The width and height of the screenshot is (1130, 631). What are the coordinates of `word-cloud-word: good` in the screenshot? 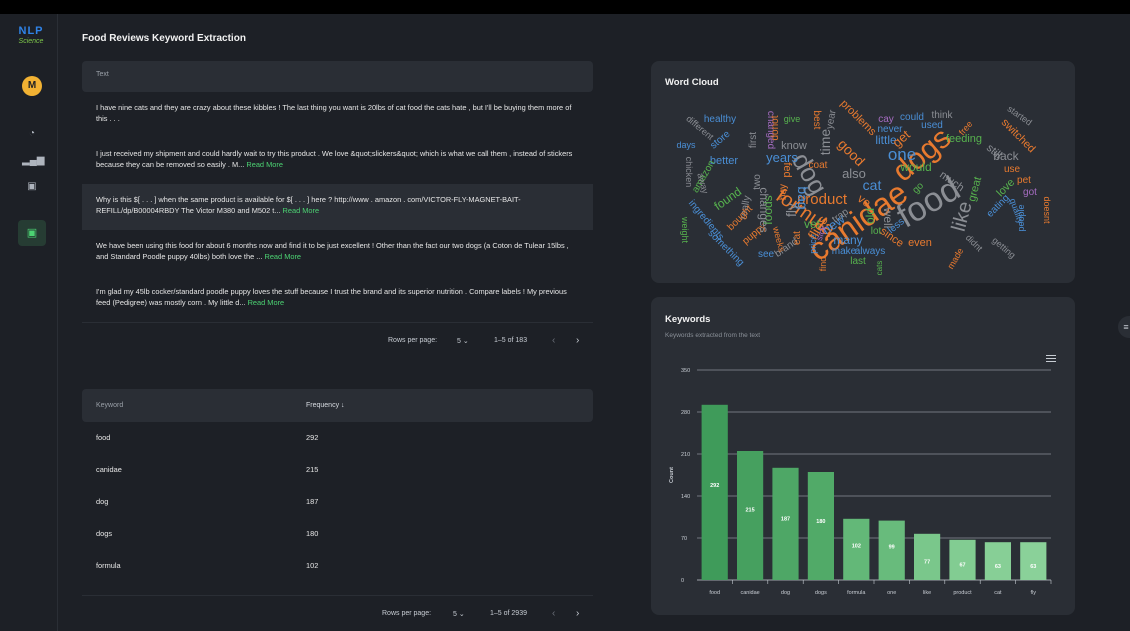 It's located at (851, 152).